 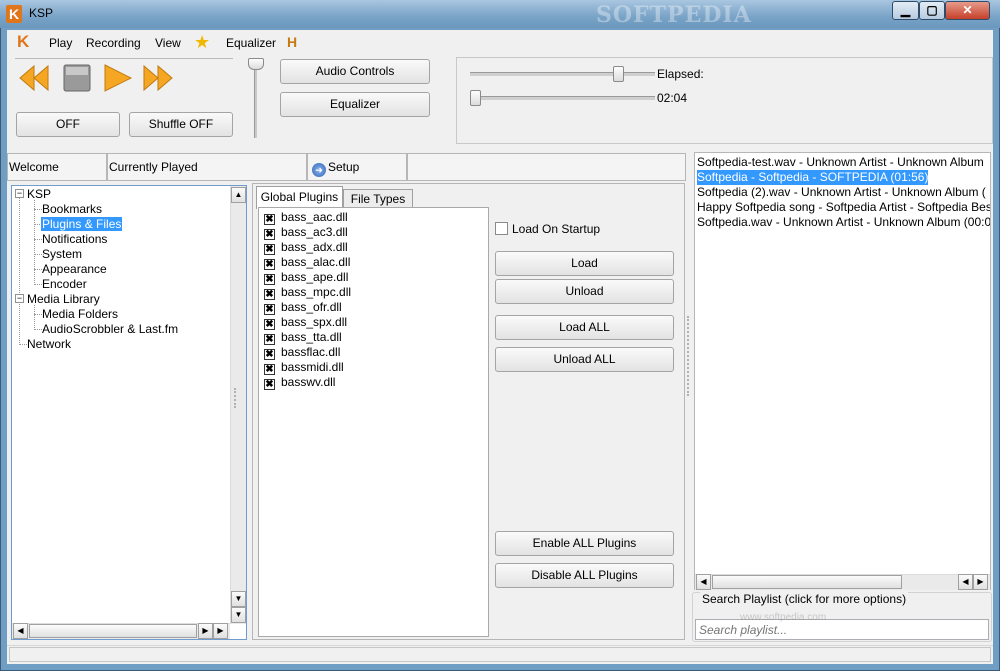 What do you see at coordinates (355, 71) in the screenshot?
I see `audio-controls-button: Audio Controls` at bounding box center [355, 71].